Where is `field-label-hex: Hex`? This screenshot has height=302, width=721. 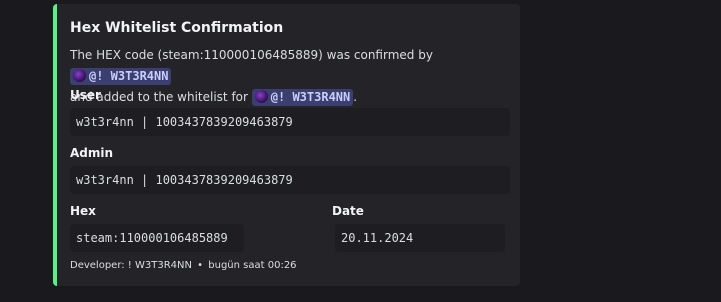 field-label-hex: Hex is located at coordinates (83, 211).